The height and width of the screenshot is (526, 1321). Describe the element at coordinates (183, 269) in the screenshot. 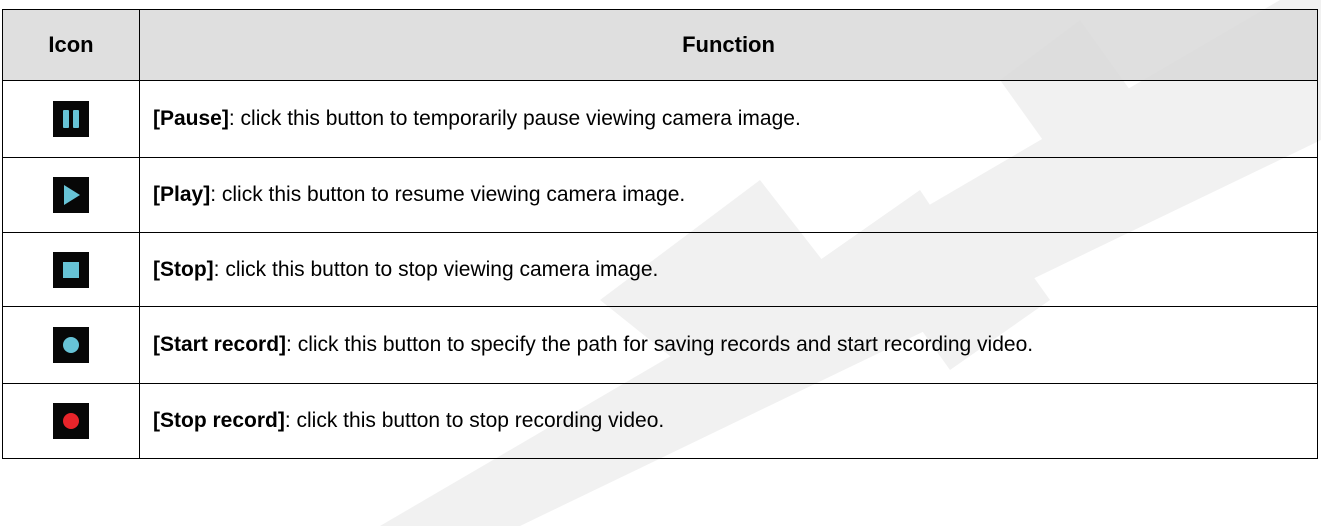

I see `function-term: [Stop]` at that location.